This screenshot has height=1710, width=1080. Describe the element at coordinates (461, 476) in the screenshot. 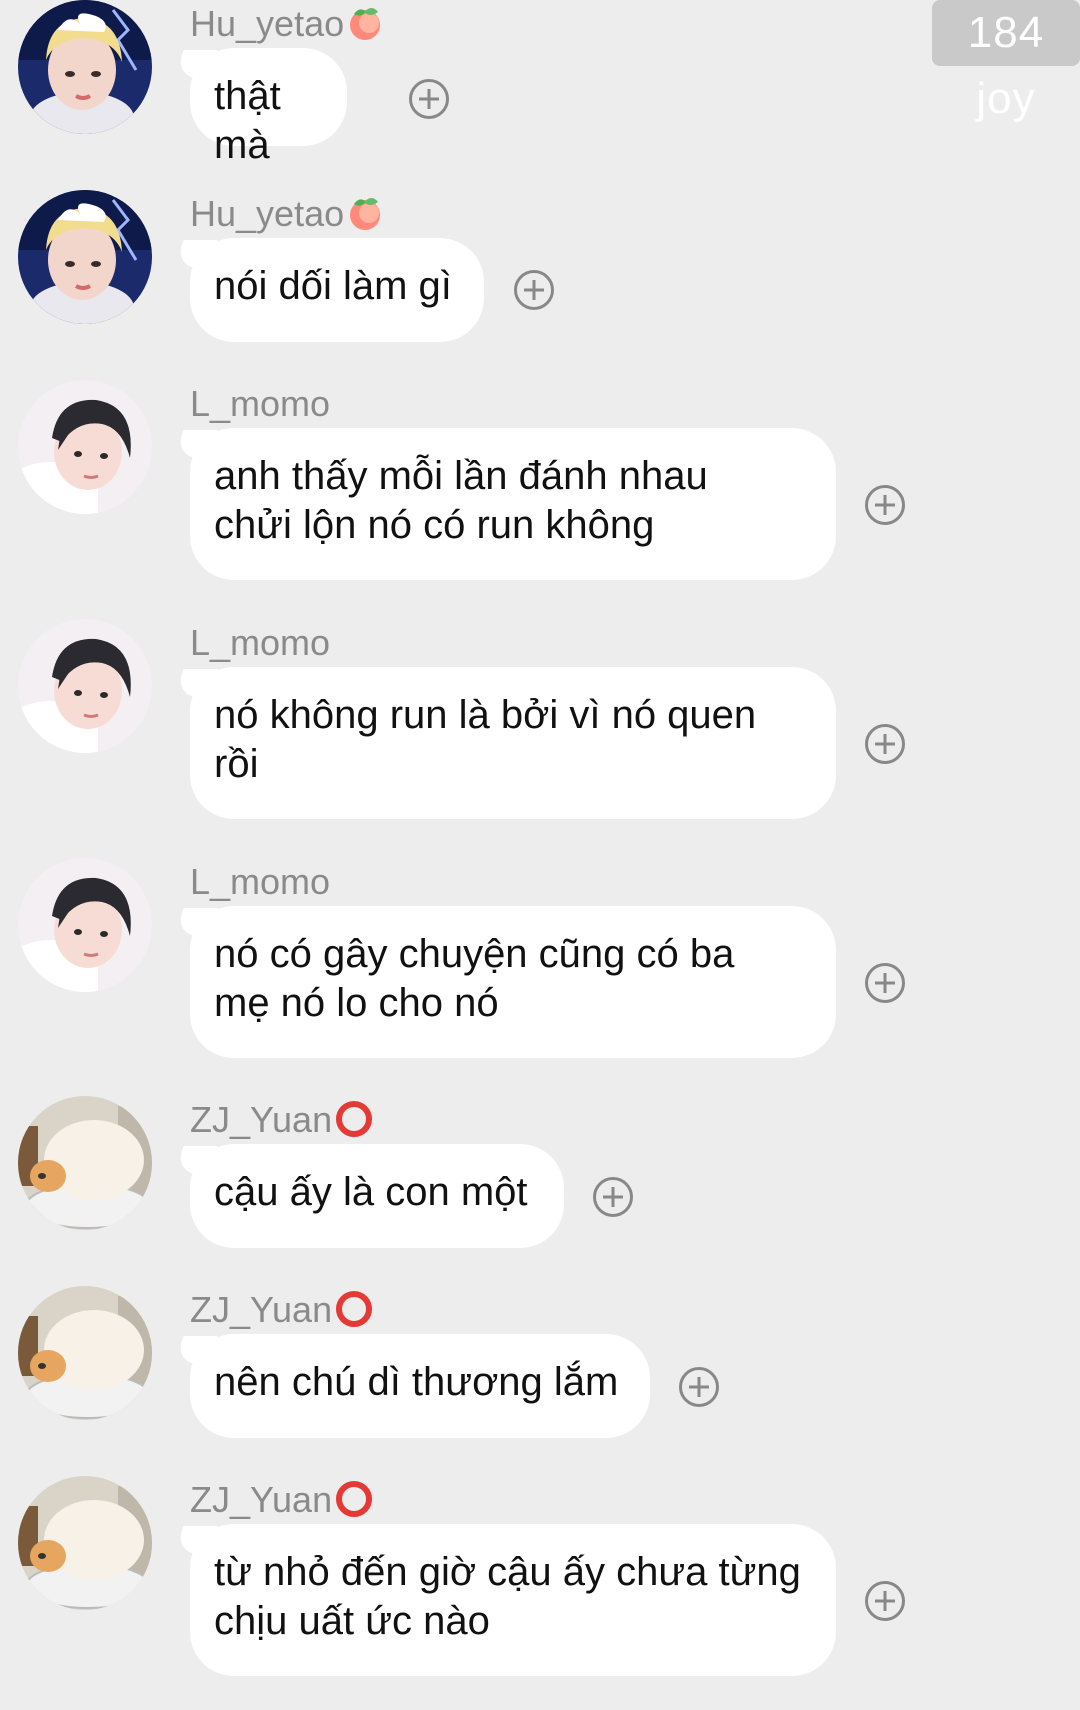

I see `message-text-line: anh thấy mỗi lần đánh nhau` at that location.